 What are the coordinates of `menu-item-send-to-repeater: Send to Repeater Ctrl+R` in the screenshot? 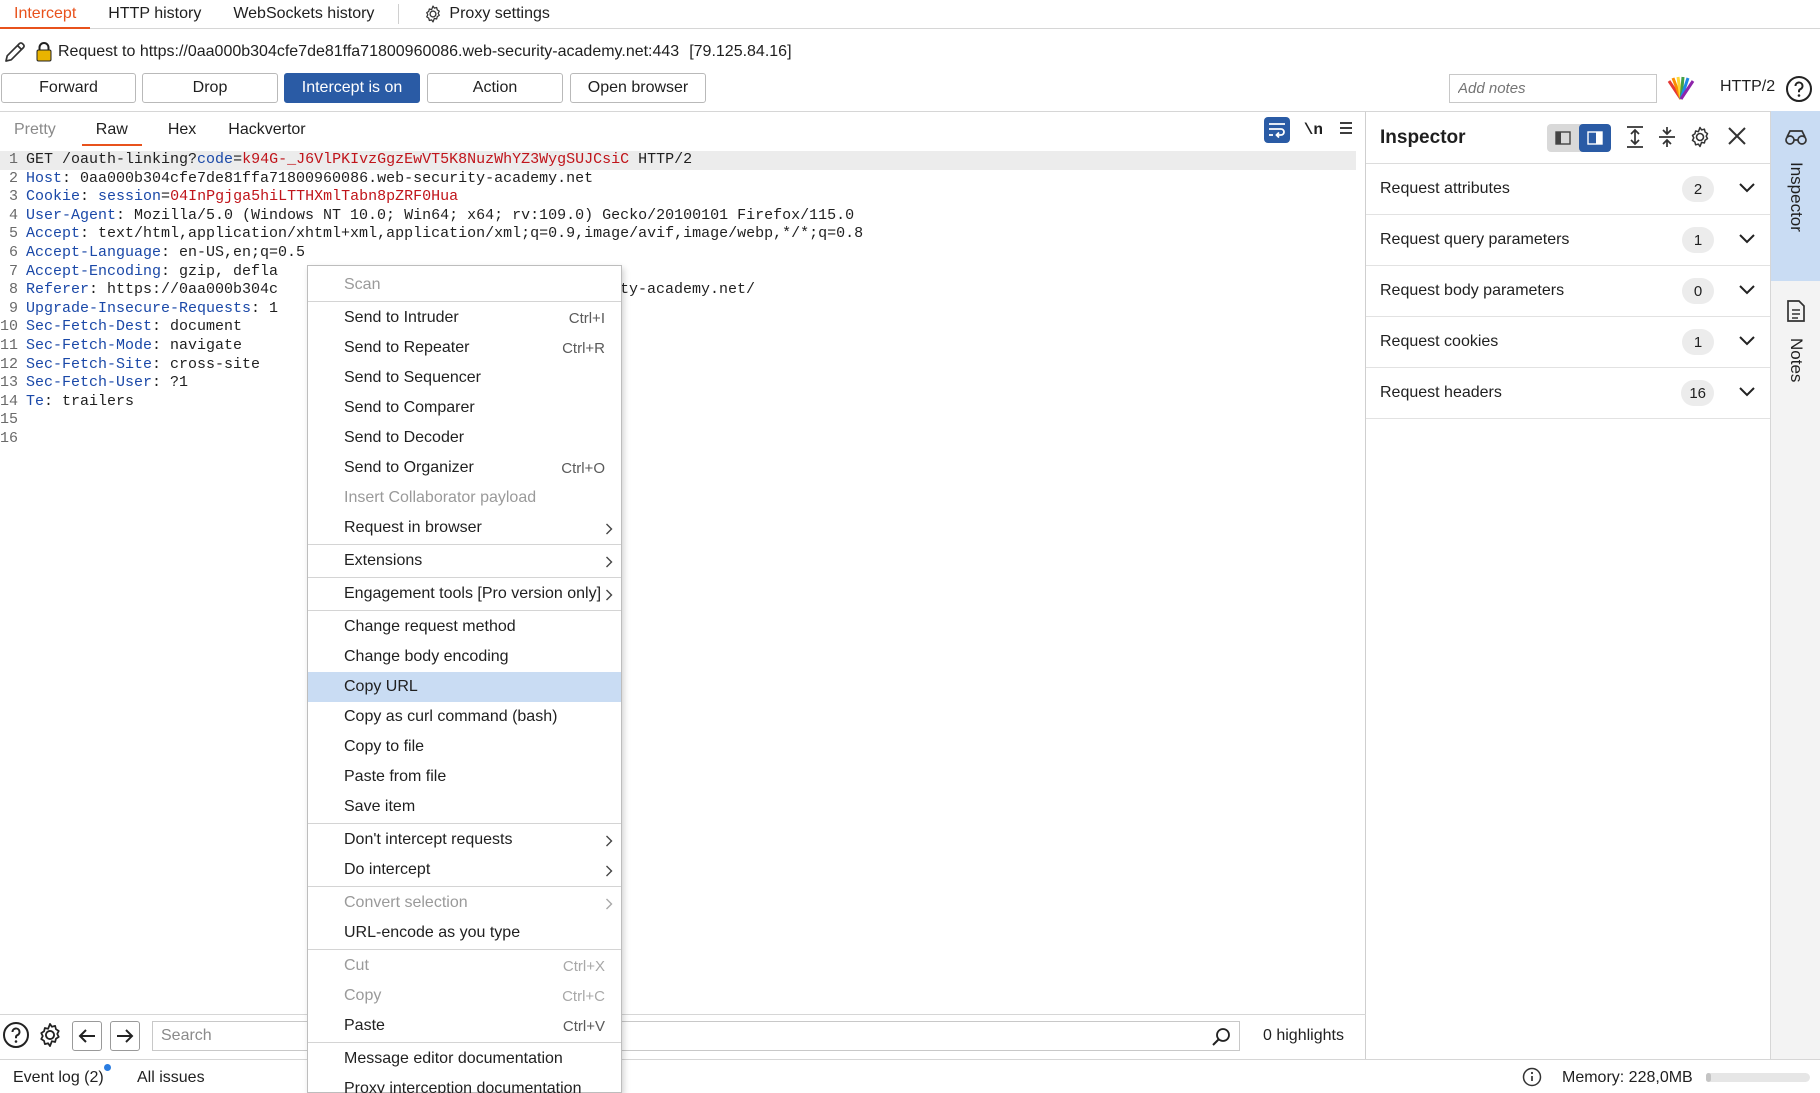 It's located at (464, 348).